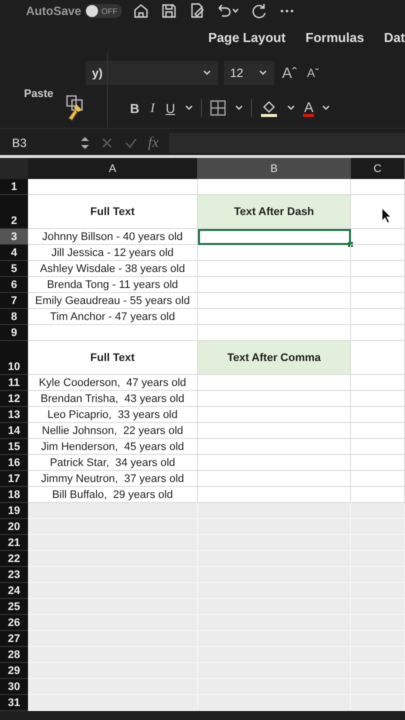  I want to click on save-icon, so click(169, 11).